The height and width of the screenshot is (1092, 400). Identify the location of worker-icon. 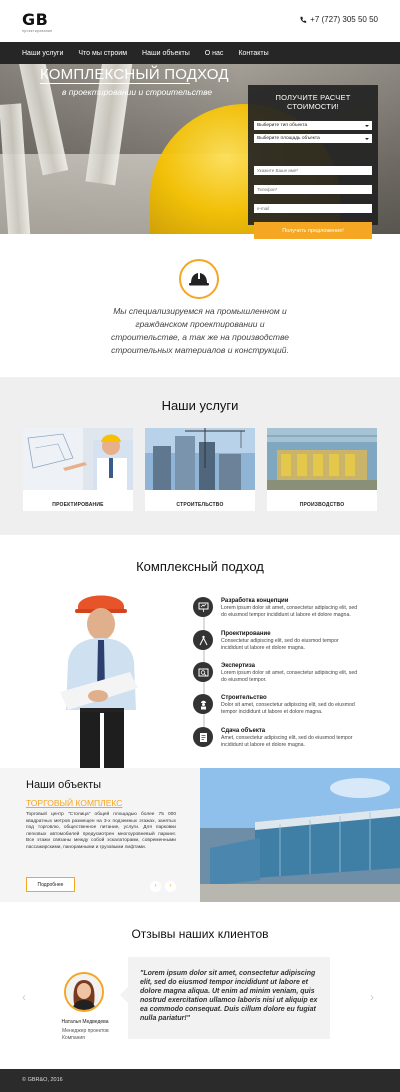
(203, 704).